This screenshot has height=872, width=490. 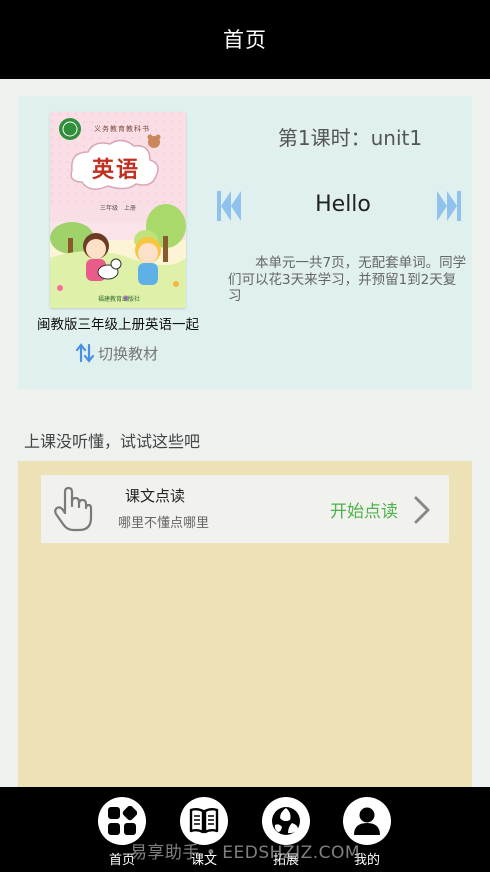 I want to click on book-cover-grade: 三年级, so click(x=109, y=208).